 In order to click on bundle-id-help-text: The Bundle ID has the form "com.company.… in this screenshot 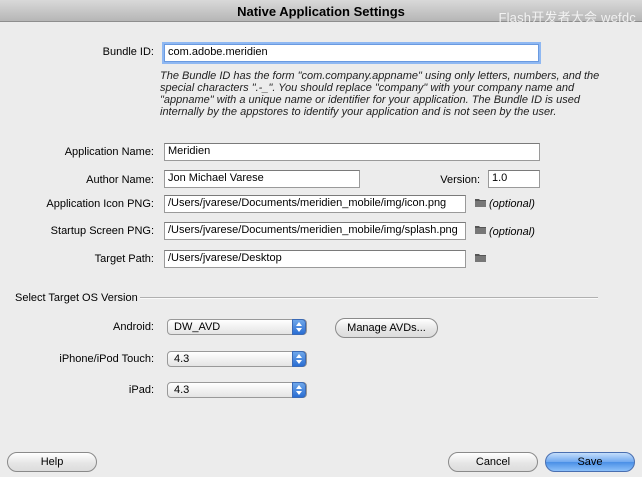, I will do `click(380, 94)`.